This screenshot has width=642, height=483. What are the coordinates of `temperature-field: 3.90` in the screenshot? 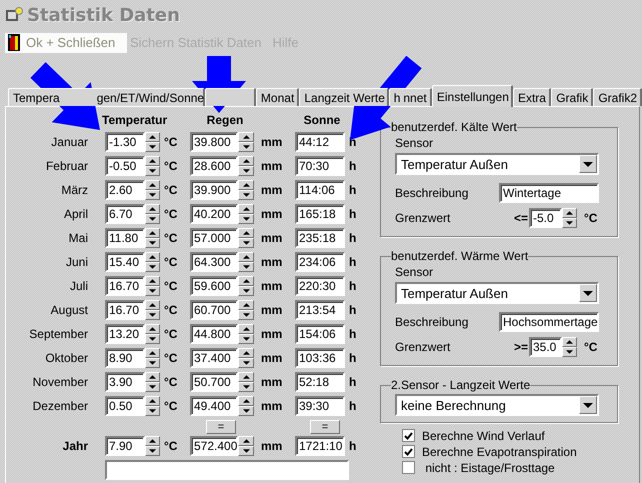 It's located at (125, 382).